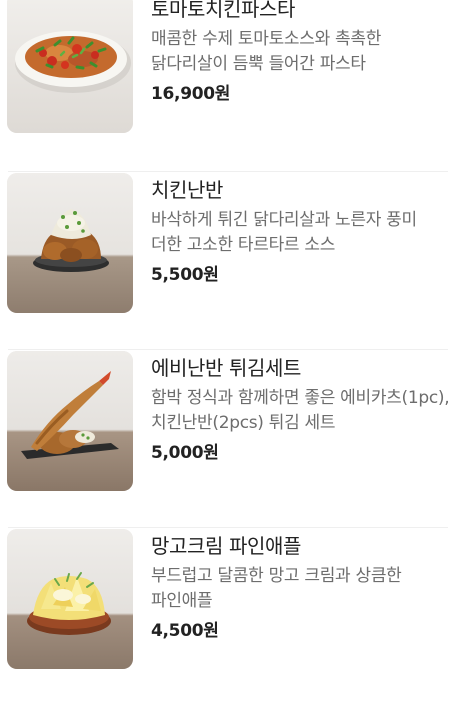 This screenshot has width=460, height=705. Describe the element at coordinates (226, 368) in the screenshot. I see `menu-item-name: 에비난반 튀김세트` at that location.